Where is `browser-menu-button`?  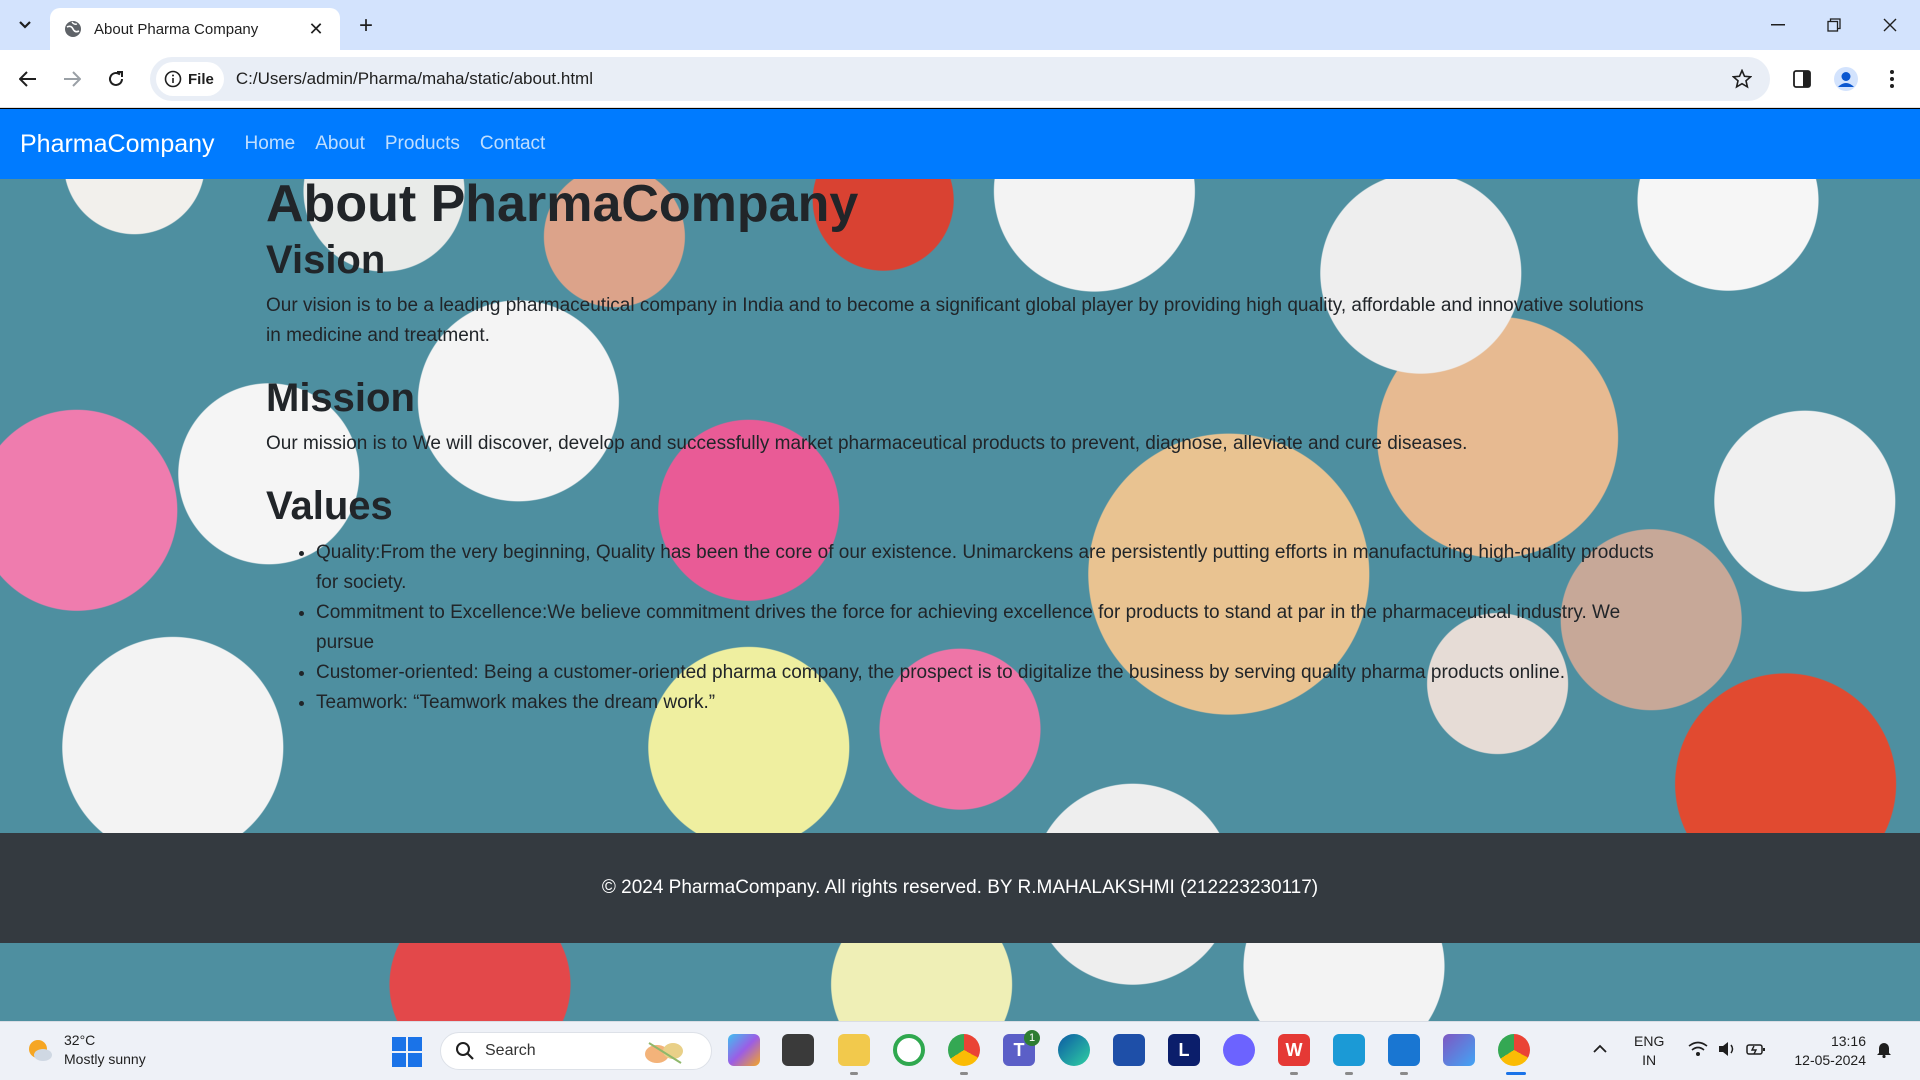
browser-menu-button is located at coordinates (1892, 79).